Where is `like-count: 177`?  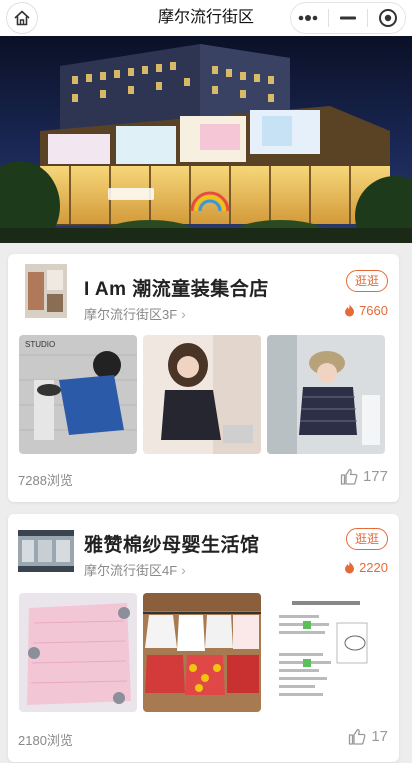
like-count: 177 is located at coordinates (375, 476).